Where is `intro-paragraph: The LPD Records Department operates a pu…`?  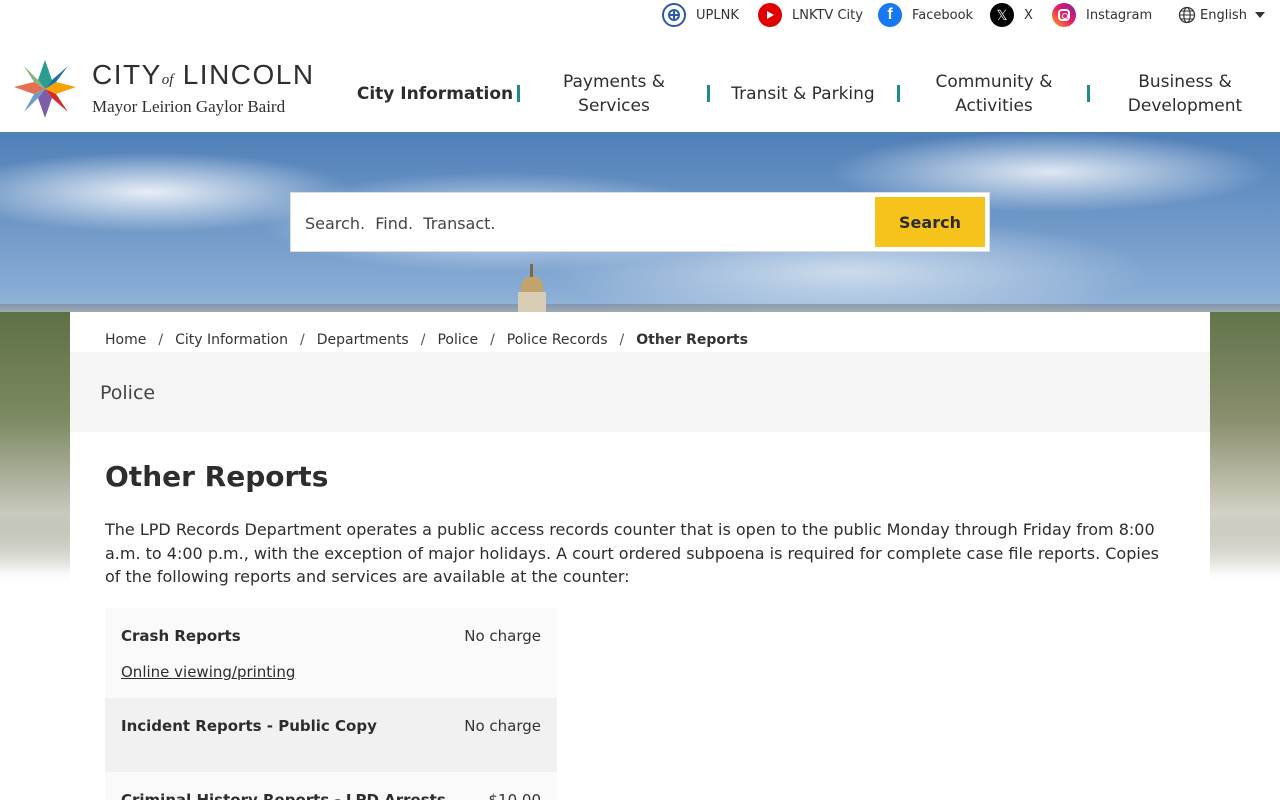 intro-paragraph: The LPD Records Department operates a pu… is located at coordinates (632, 553).